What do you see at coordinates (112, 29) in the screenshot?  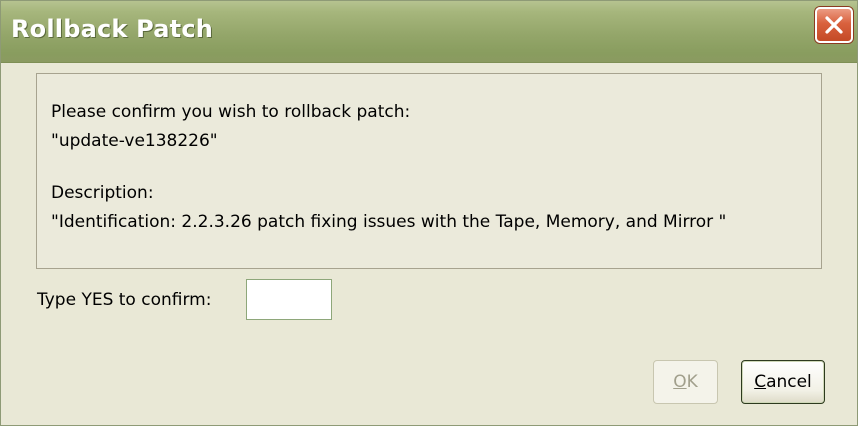 I see `window-title: Rollback Patch` at bounding box center [112, 29].